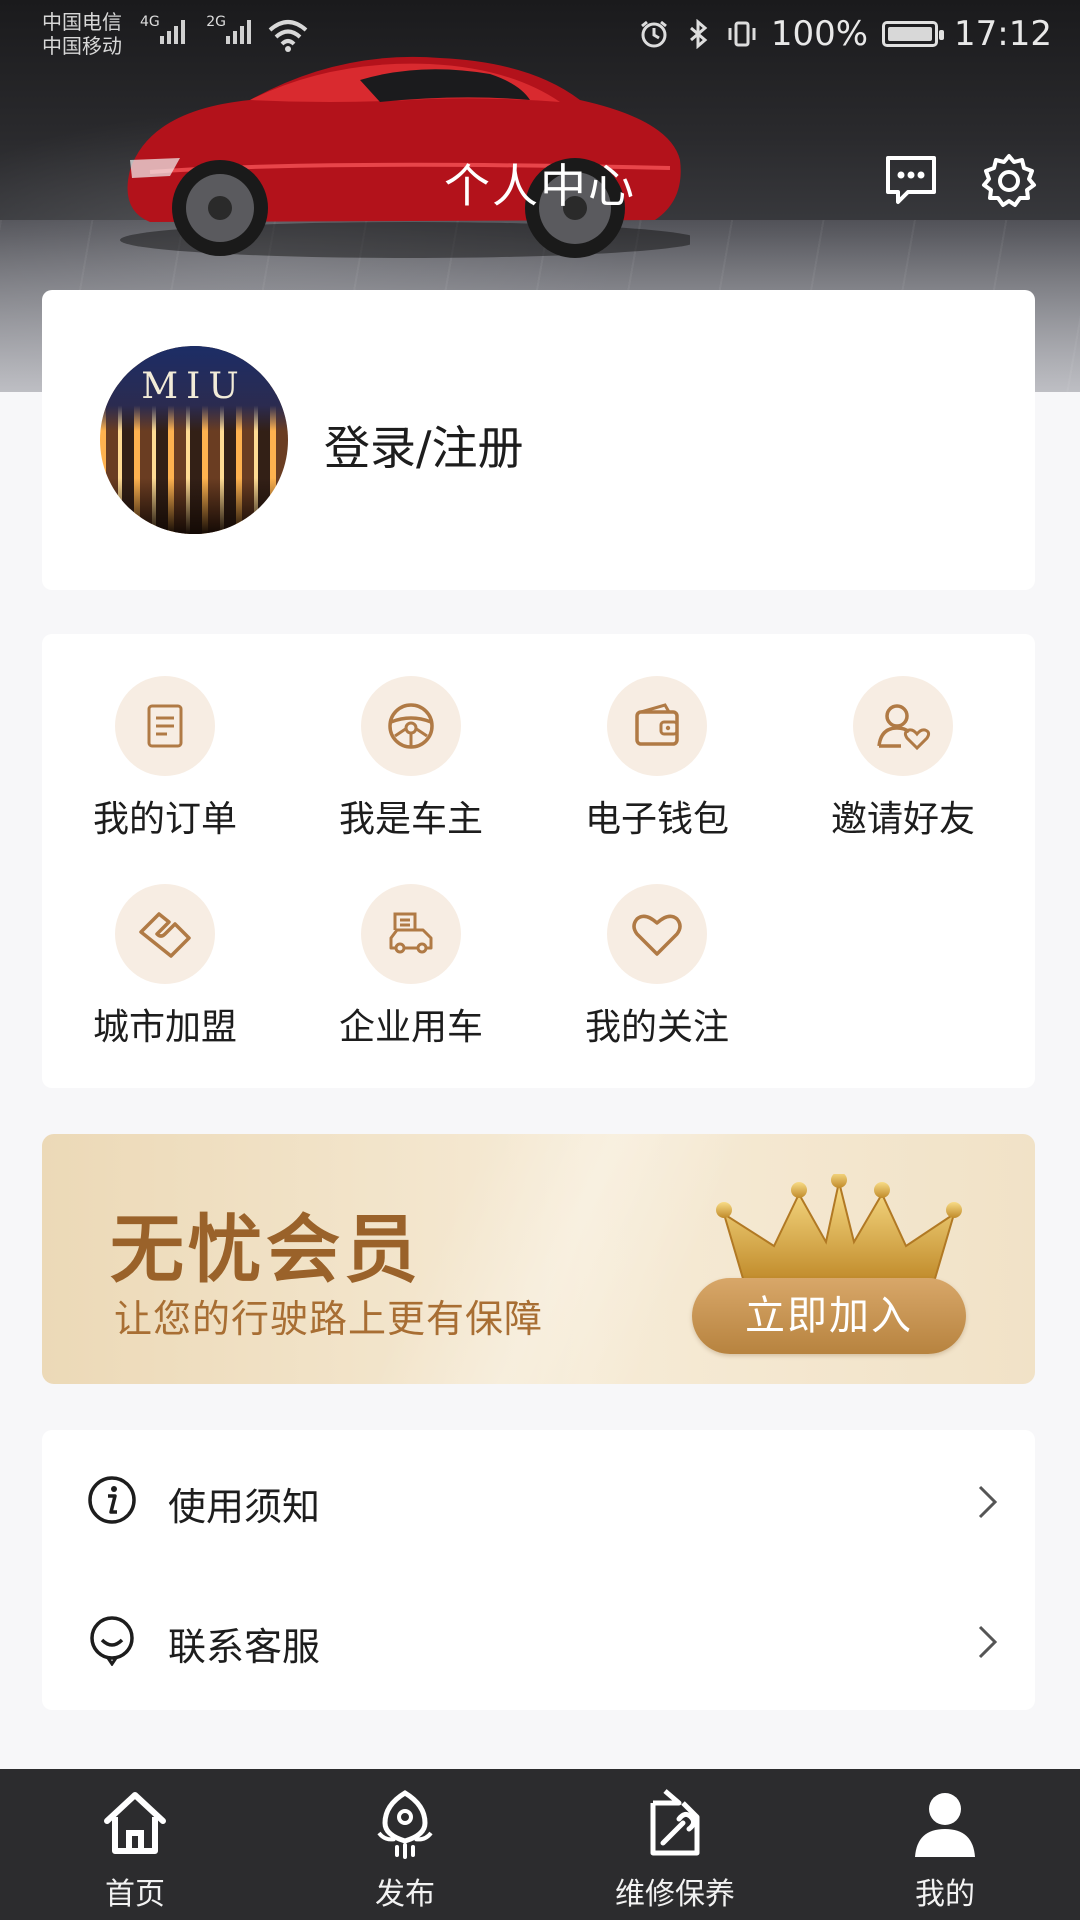  What do you see at coordinates (135, 1823) in the screenshot?
I see `home-icon` at bounding box center [135, 1823].